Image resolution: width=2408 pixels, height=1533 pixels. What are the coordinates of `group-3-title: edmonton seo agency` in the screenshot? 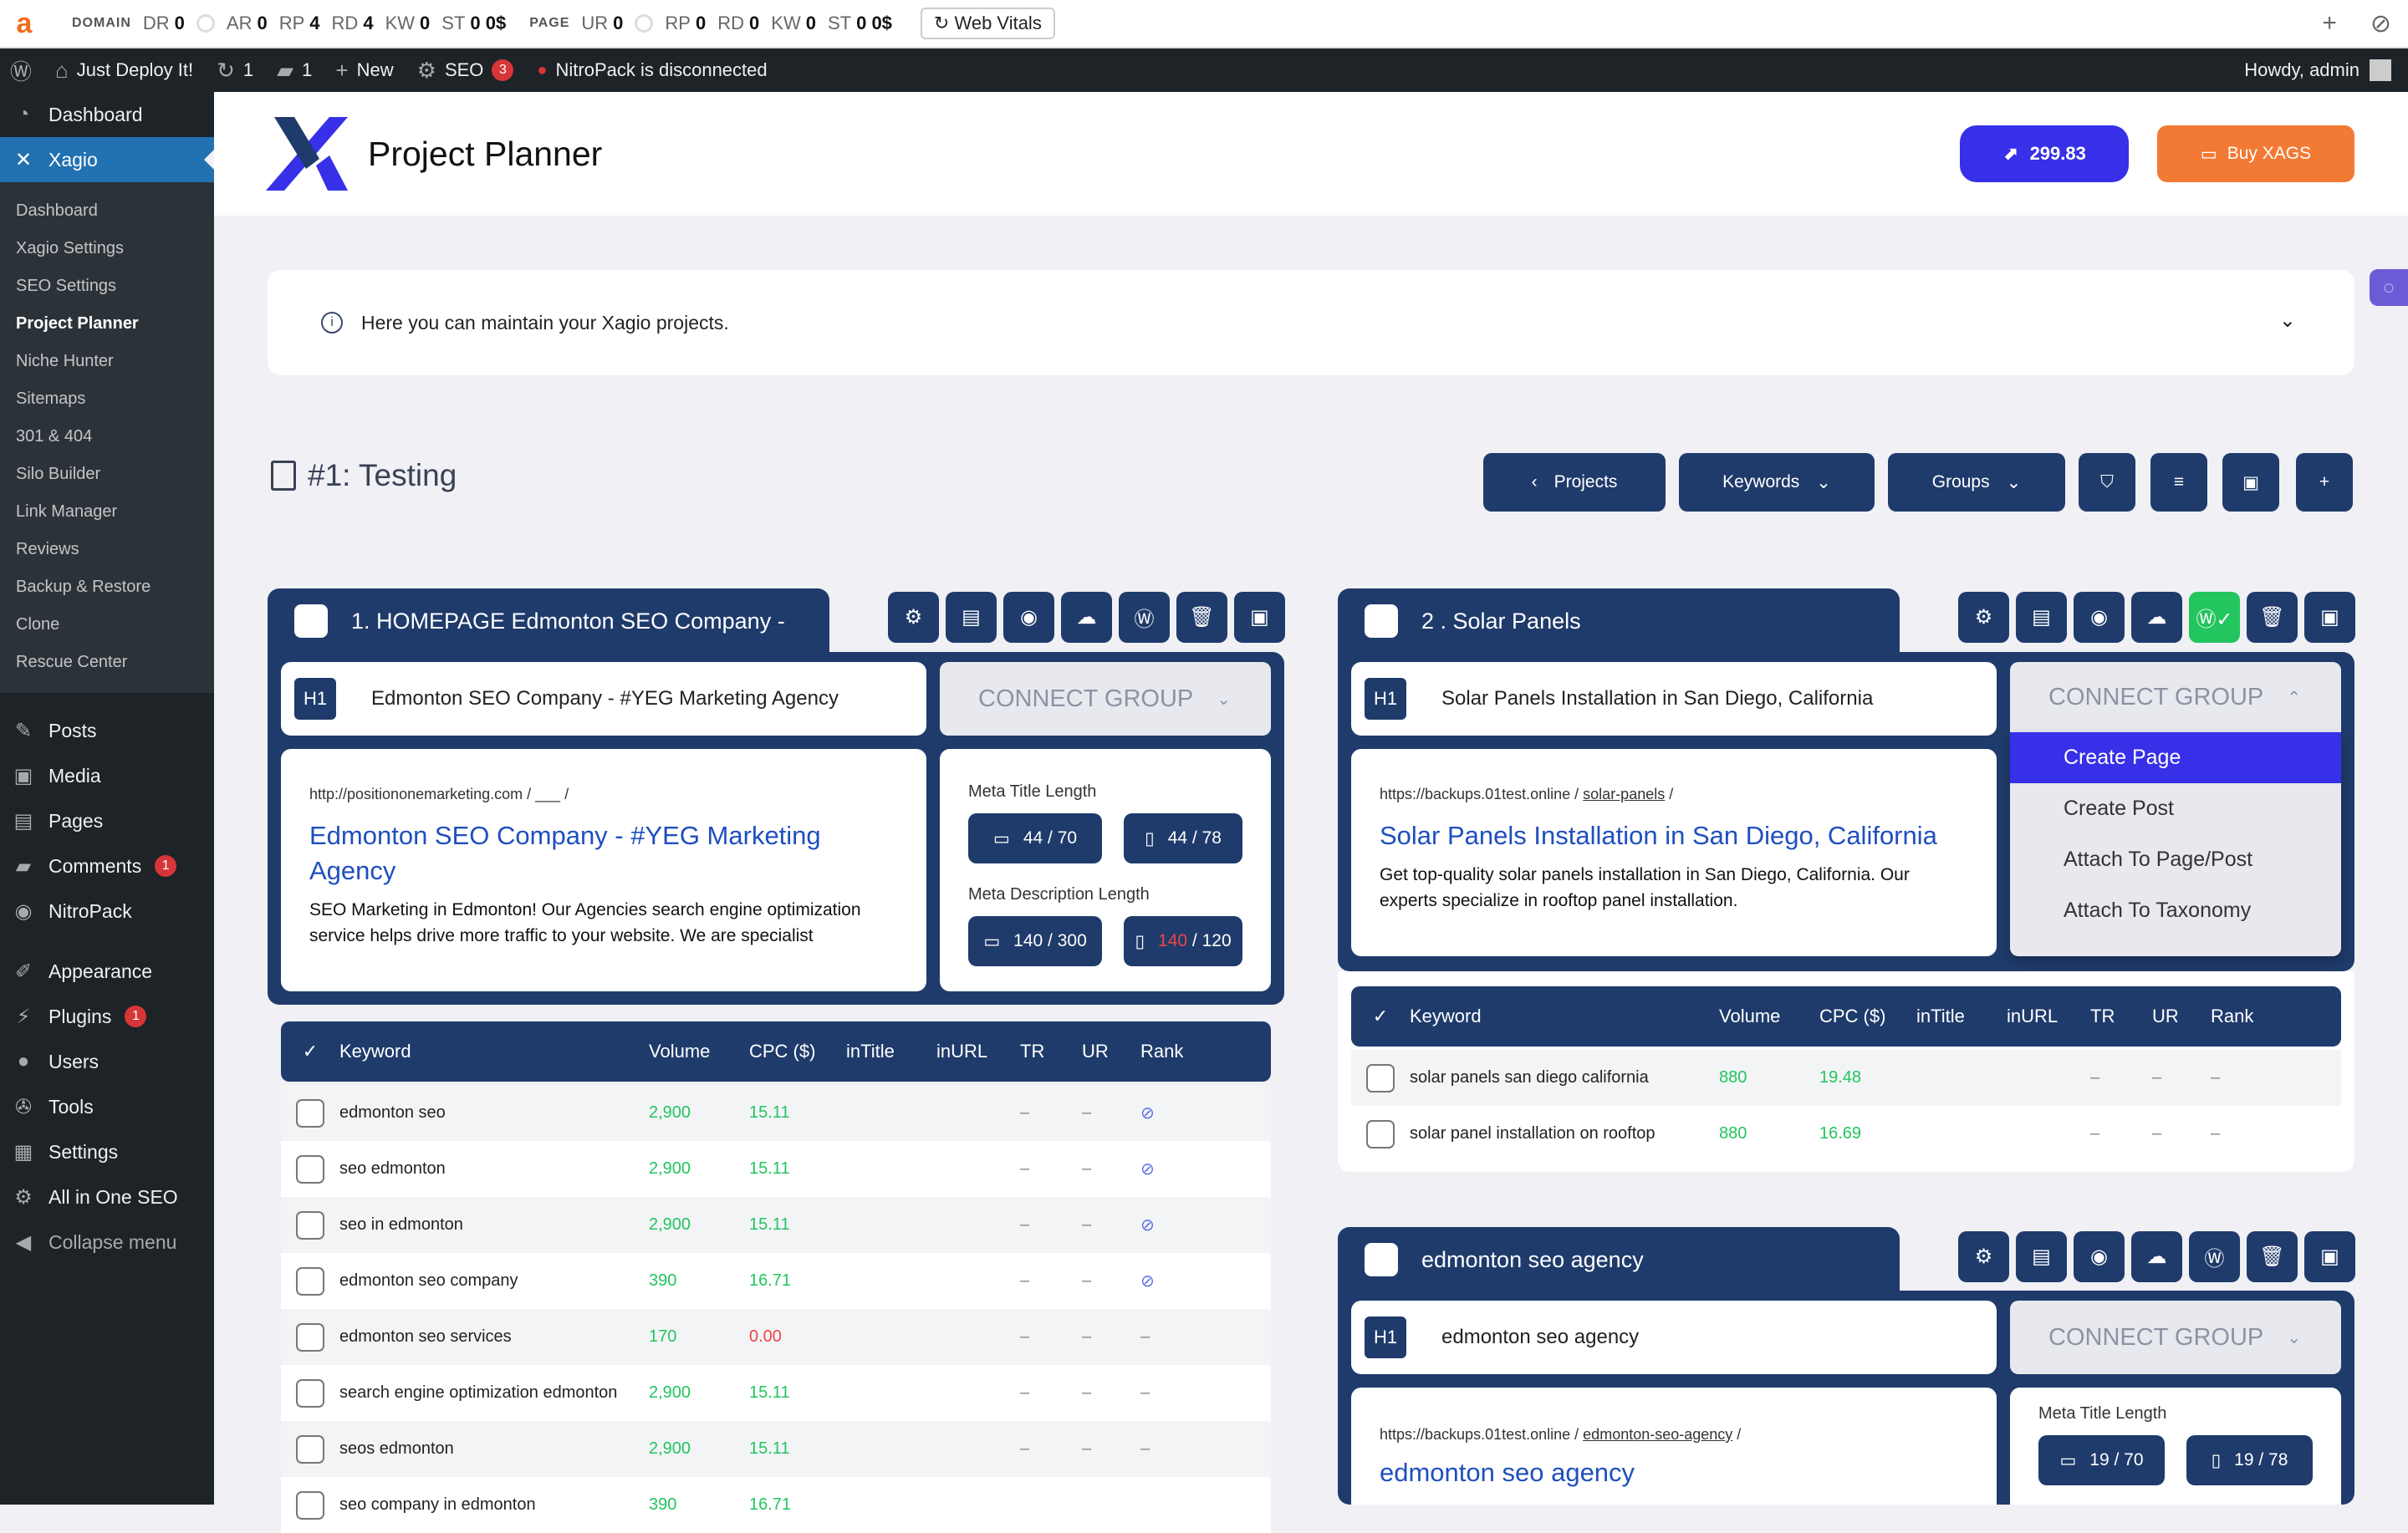 It's located at (1532, 1260).